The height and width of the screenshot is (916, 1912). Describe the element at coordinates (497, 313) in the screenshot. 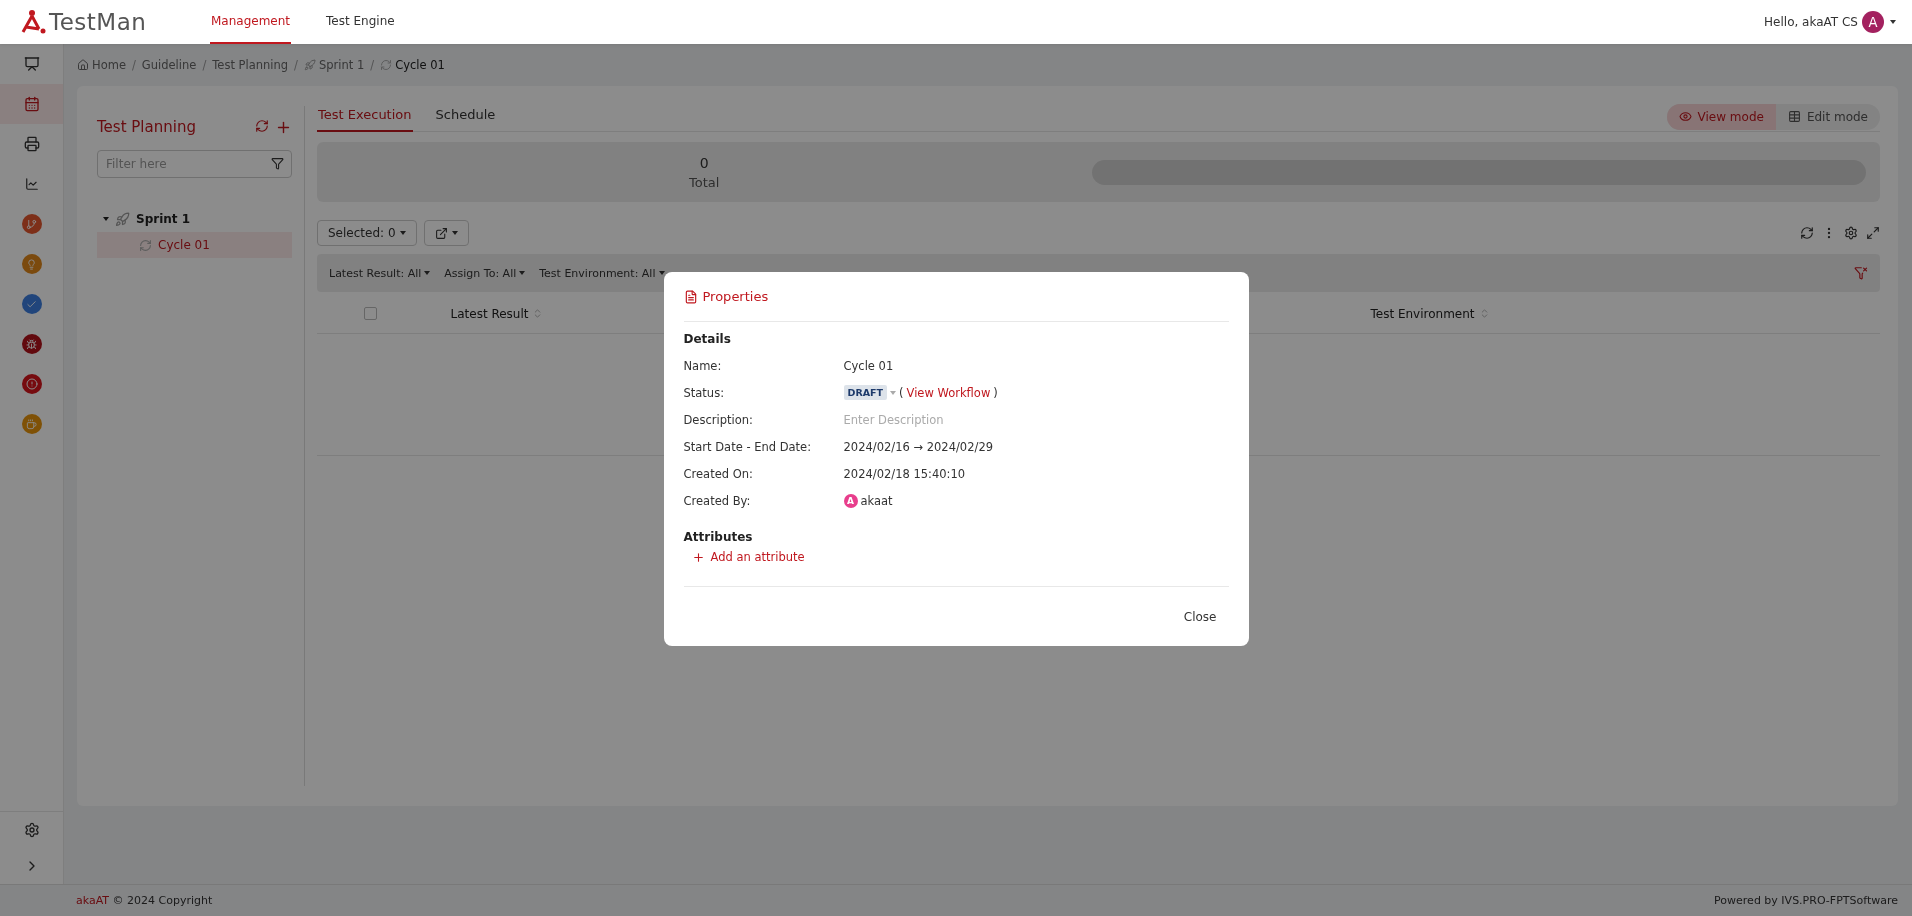

I see `column-header: Latest Result` at that location.